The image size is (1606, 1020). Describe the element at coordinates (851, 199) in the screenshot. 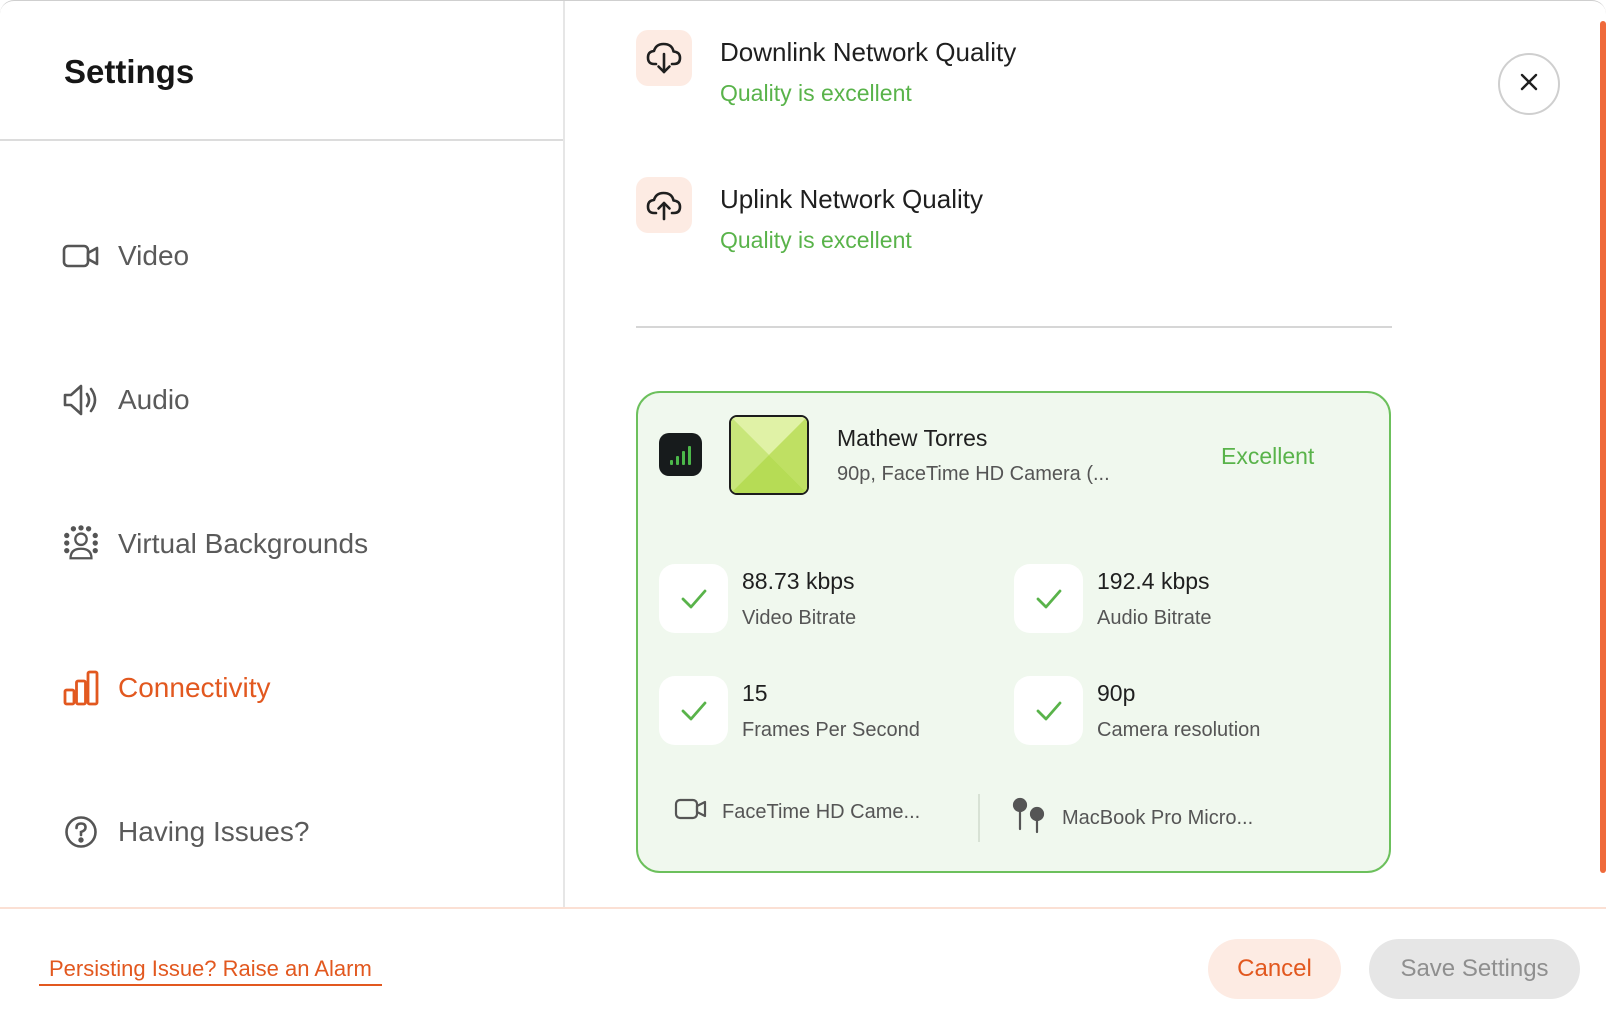

I see `uplink-title: Uplink Network Quality` at that location.